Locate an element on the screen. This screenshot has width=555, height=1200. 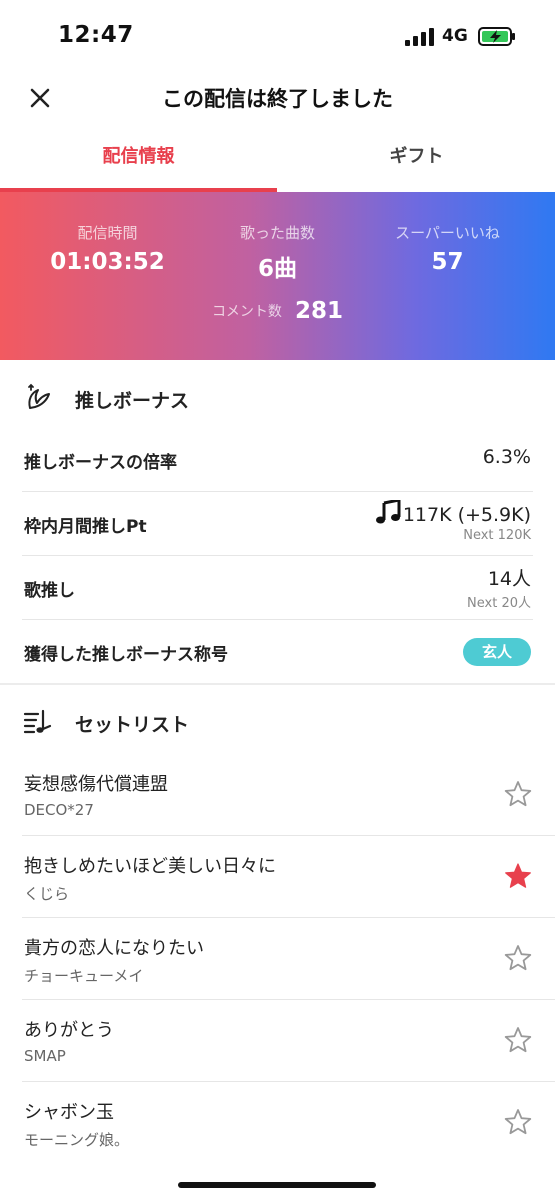
stat-label: 配信時間 is located at coordinates (107, 233).